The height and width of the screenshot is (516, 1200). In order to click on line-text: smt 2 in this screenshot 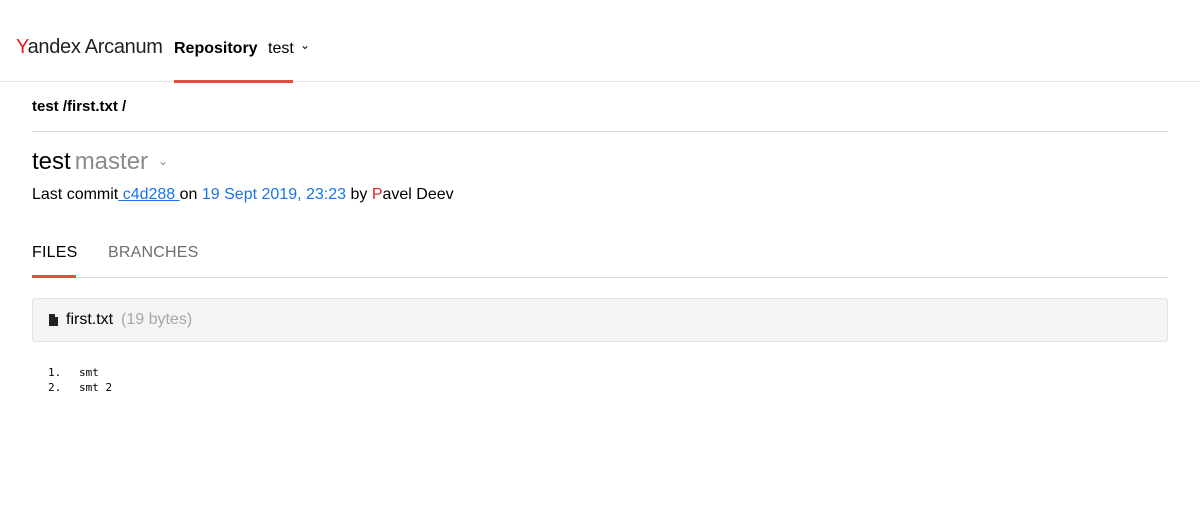, I will do `click(96, 387)`.